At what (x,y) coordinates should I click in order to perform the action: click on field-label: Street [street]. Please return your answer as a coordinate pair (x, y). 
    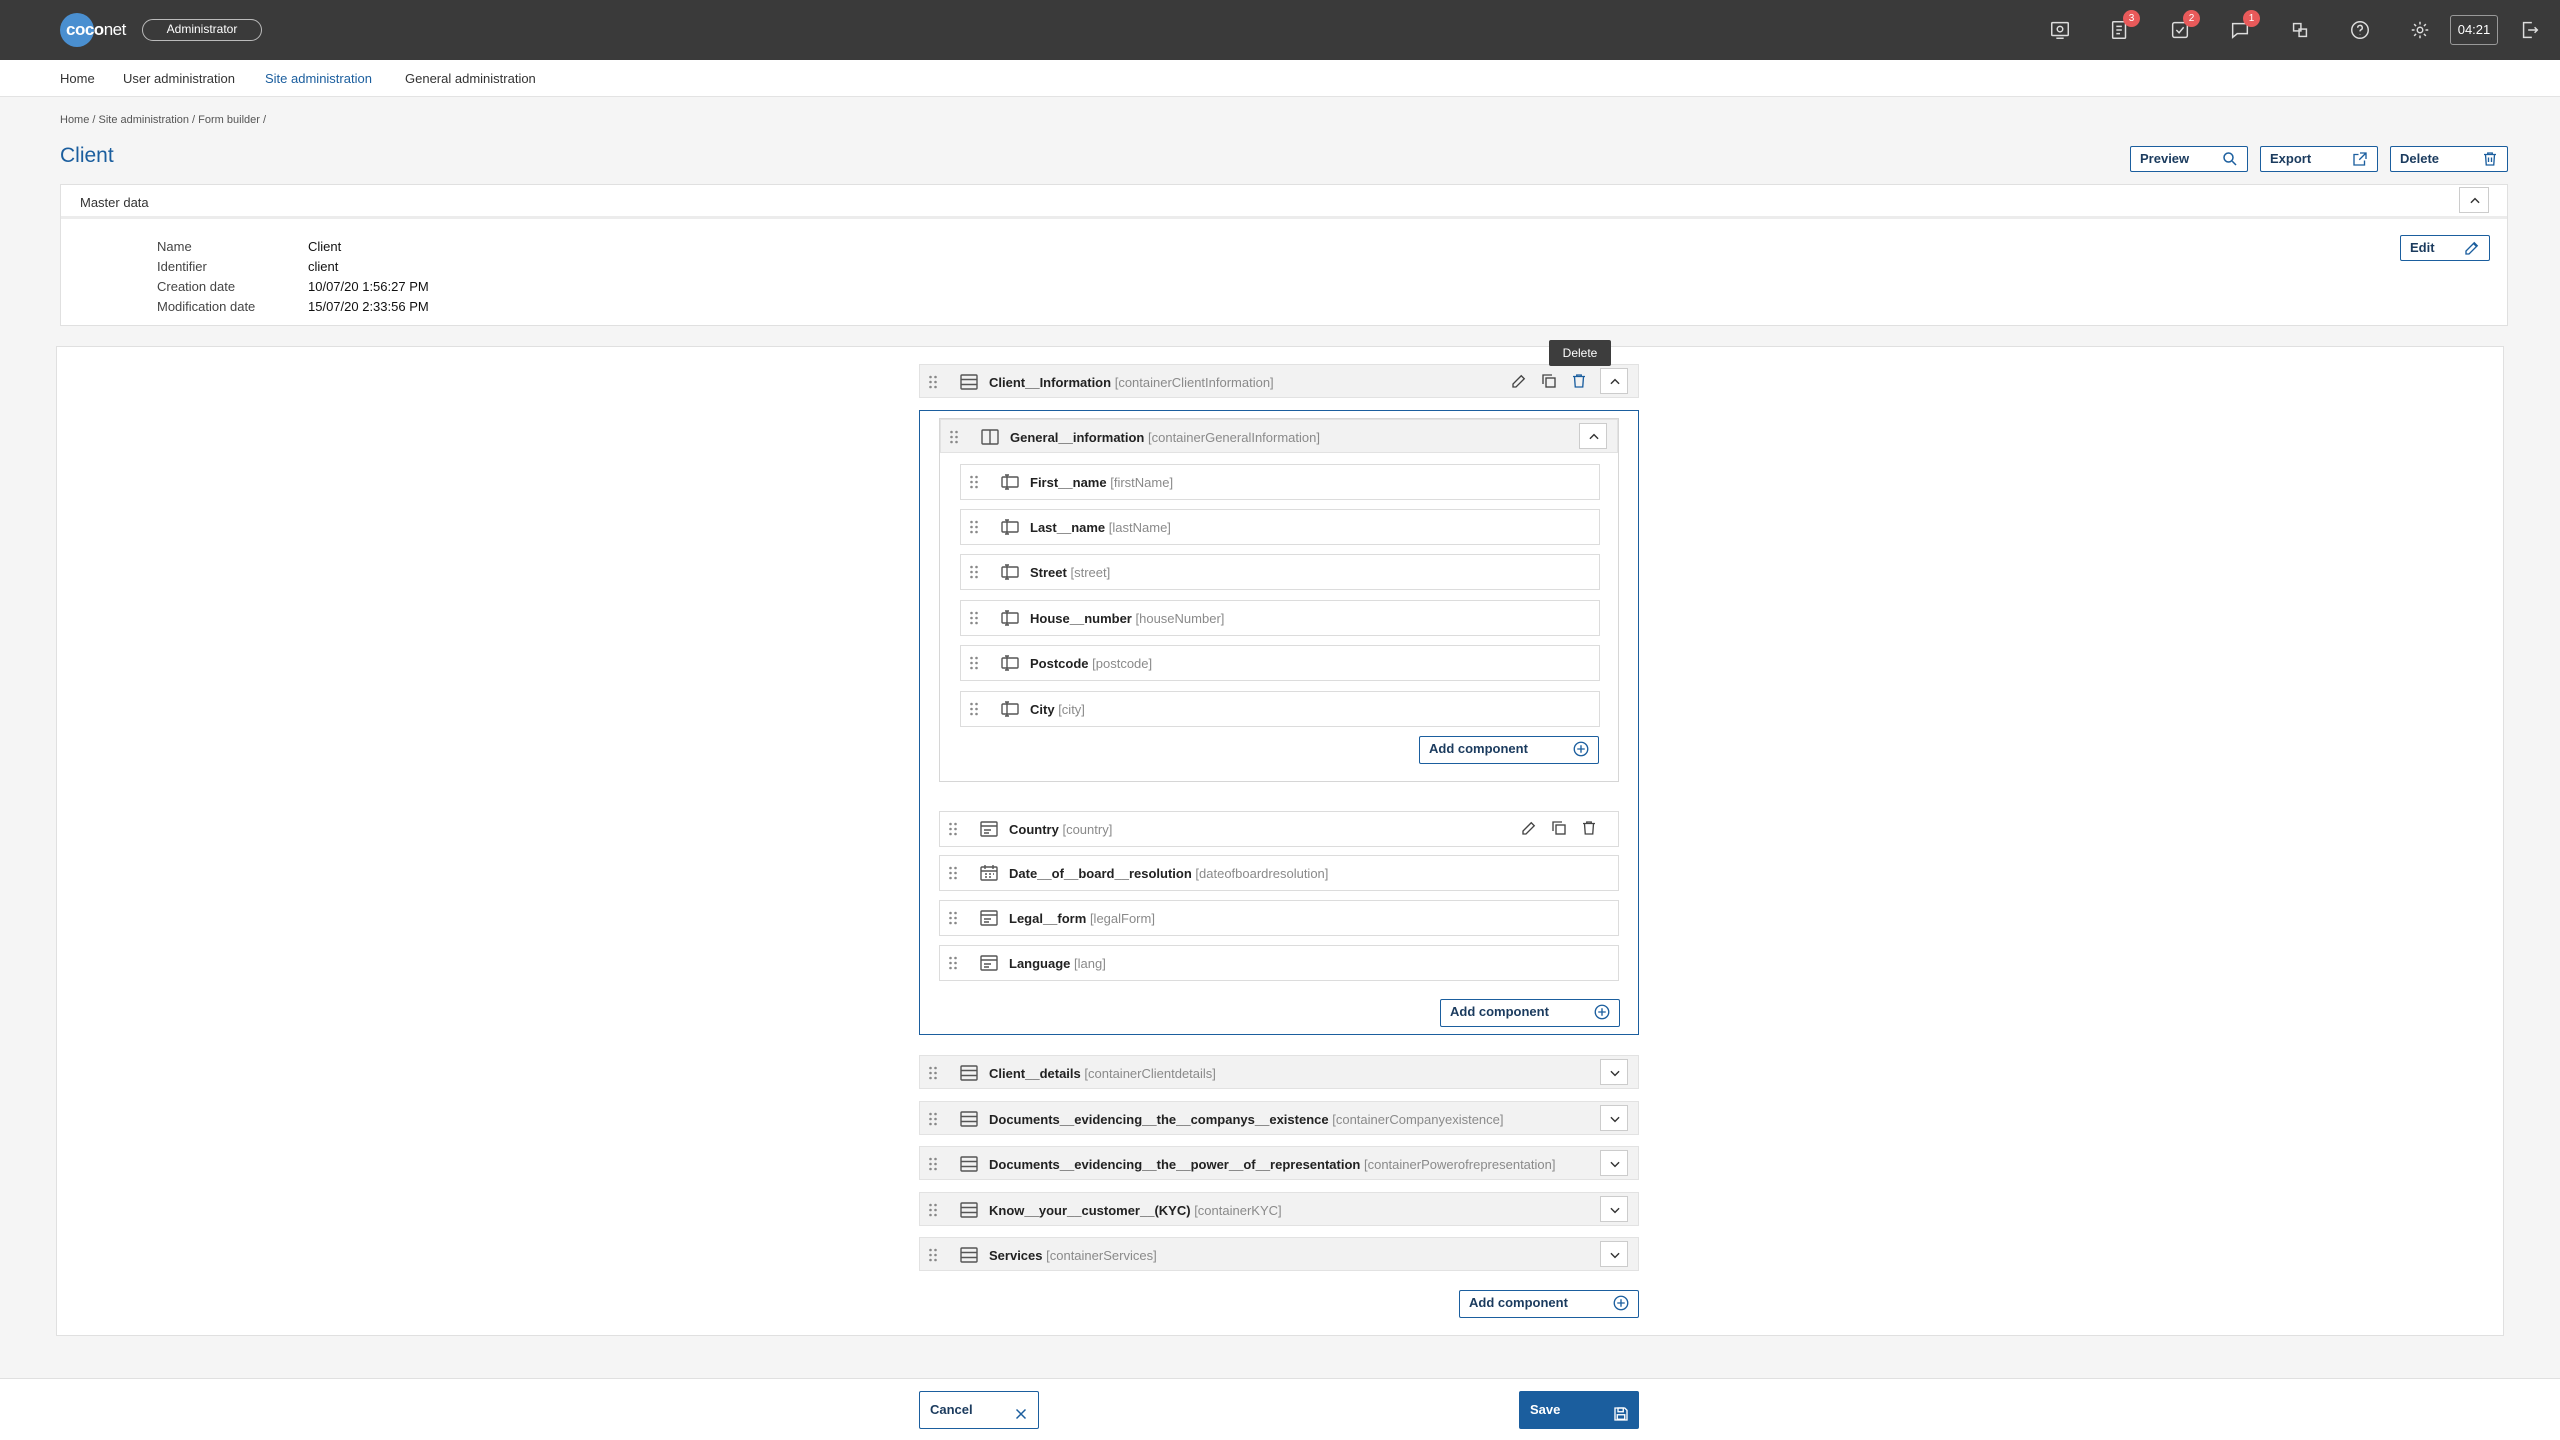
    Looking at the image, I should click on (1070, 572).